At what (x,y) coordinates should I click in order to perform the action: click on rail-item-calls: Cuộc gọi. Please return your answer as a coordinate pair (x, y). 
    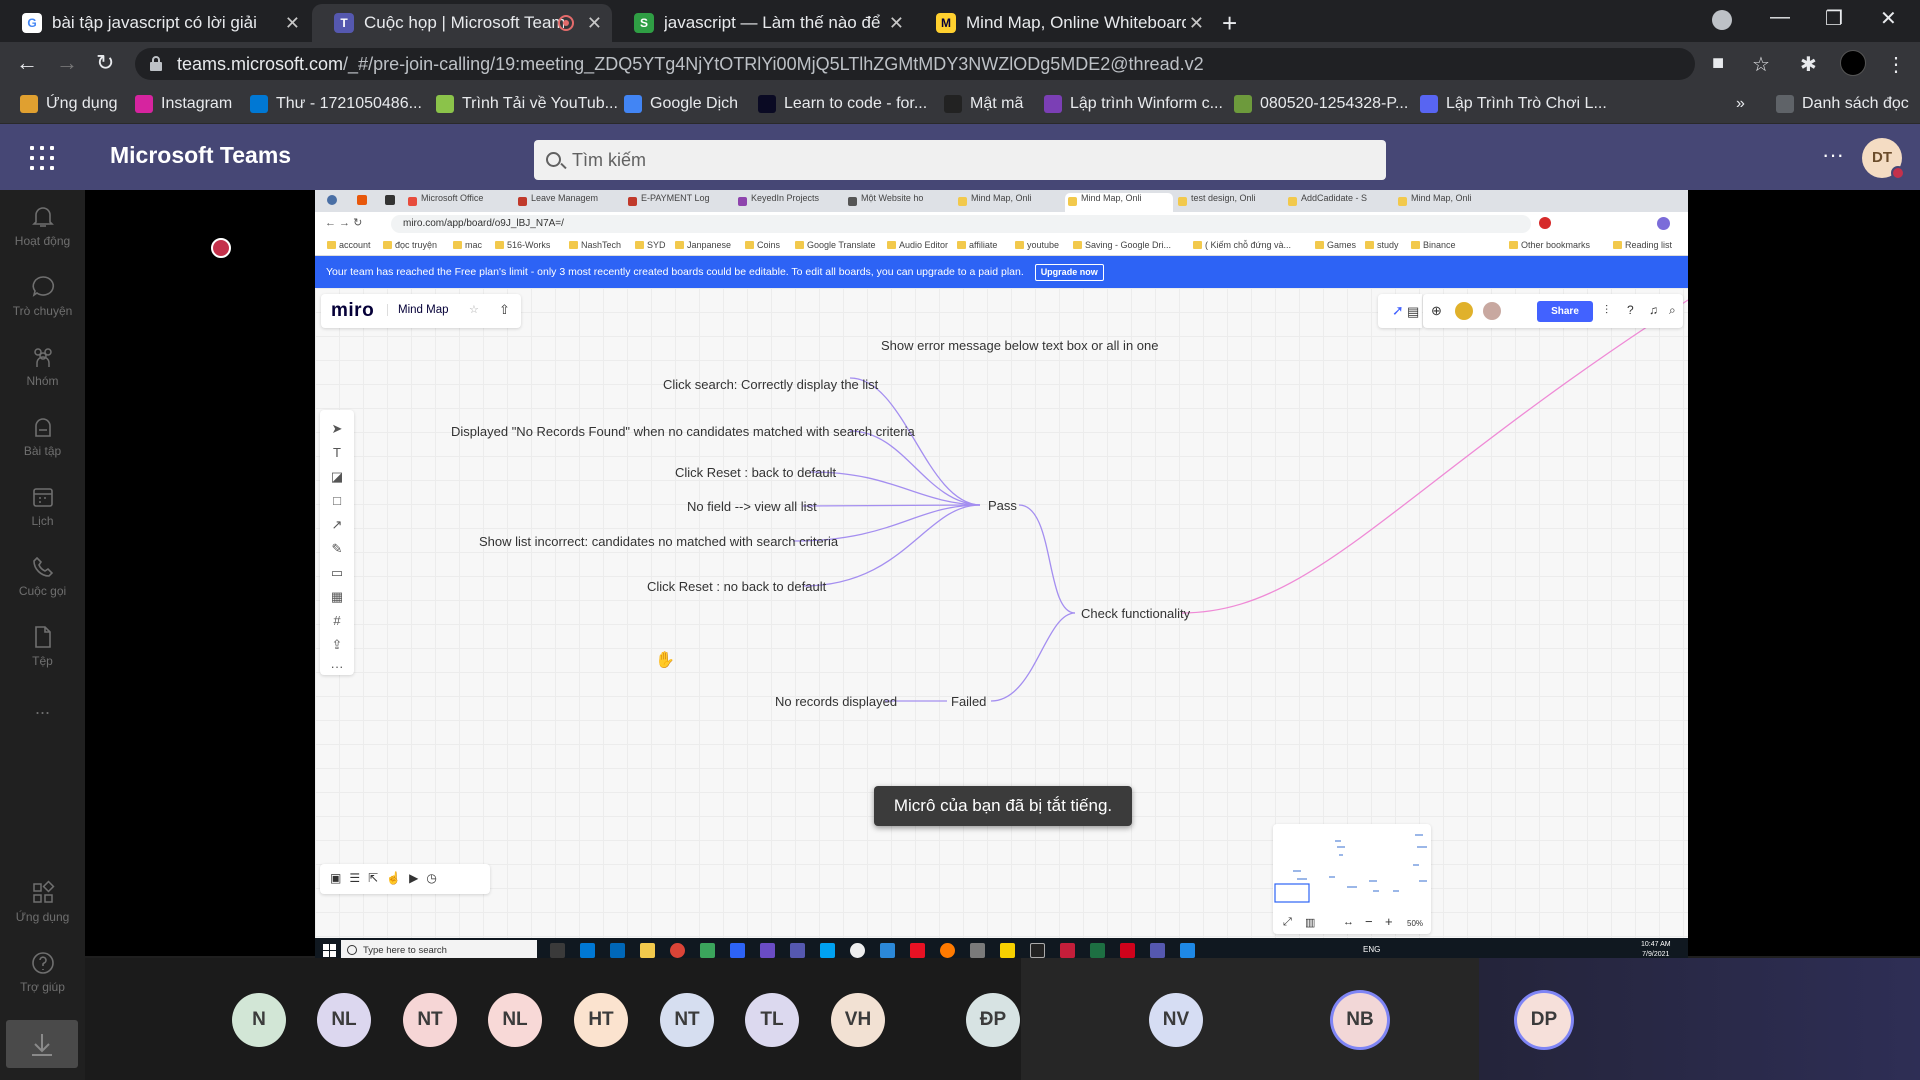
    Looking at the image, I should click on (42, 576).